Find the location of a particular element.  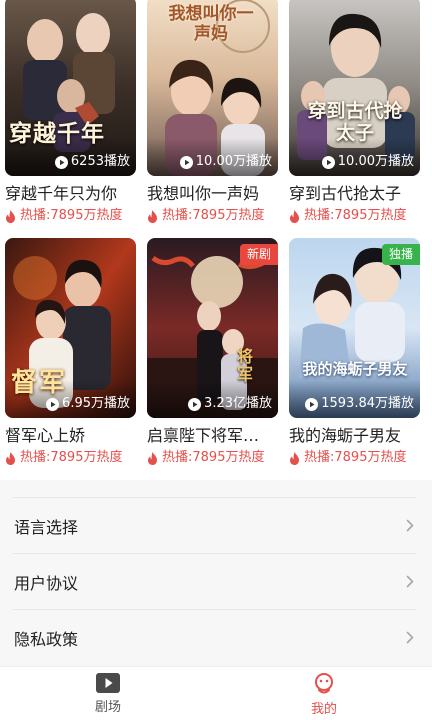

drama-card: 穿到古代抢太子 10.00万播放 穿到古代抢太子 热播:7895万热度 is located at coordinates (354, 112).